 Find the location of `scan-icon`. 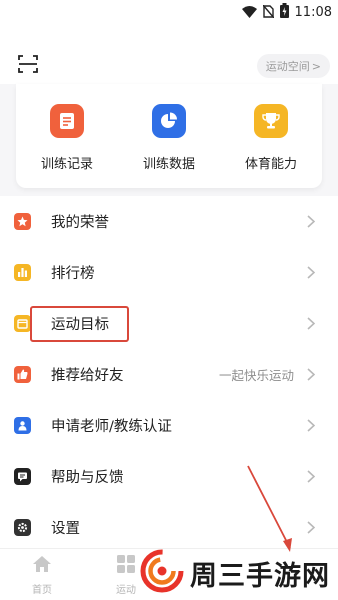

scan-icon is located at coordinates (28, 66).